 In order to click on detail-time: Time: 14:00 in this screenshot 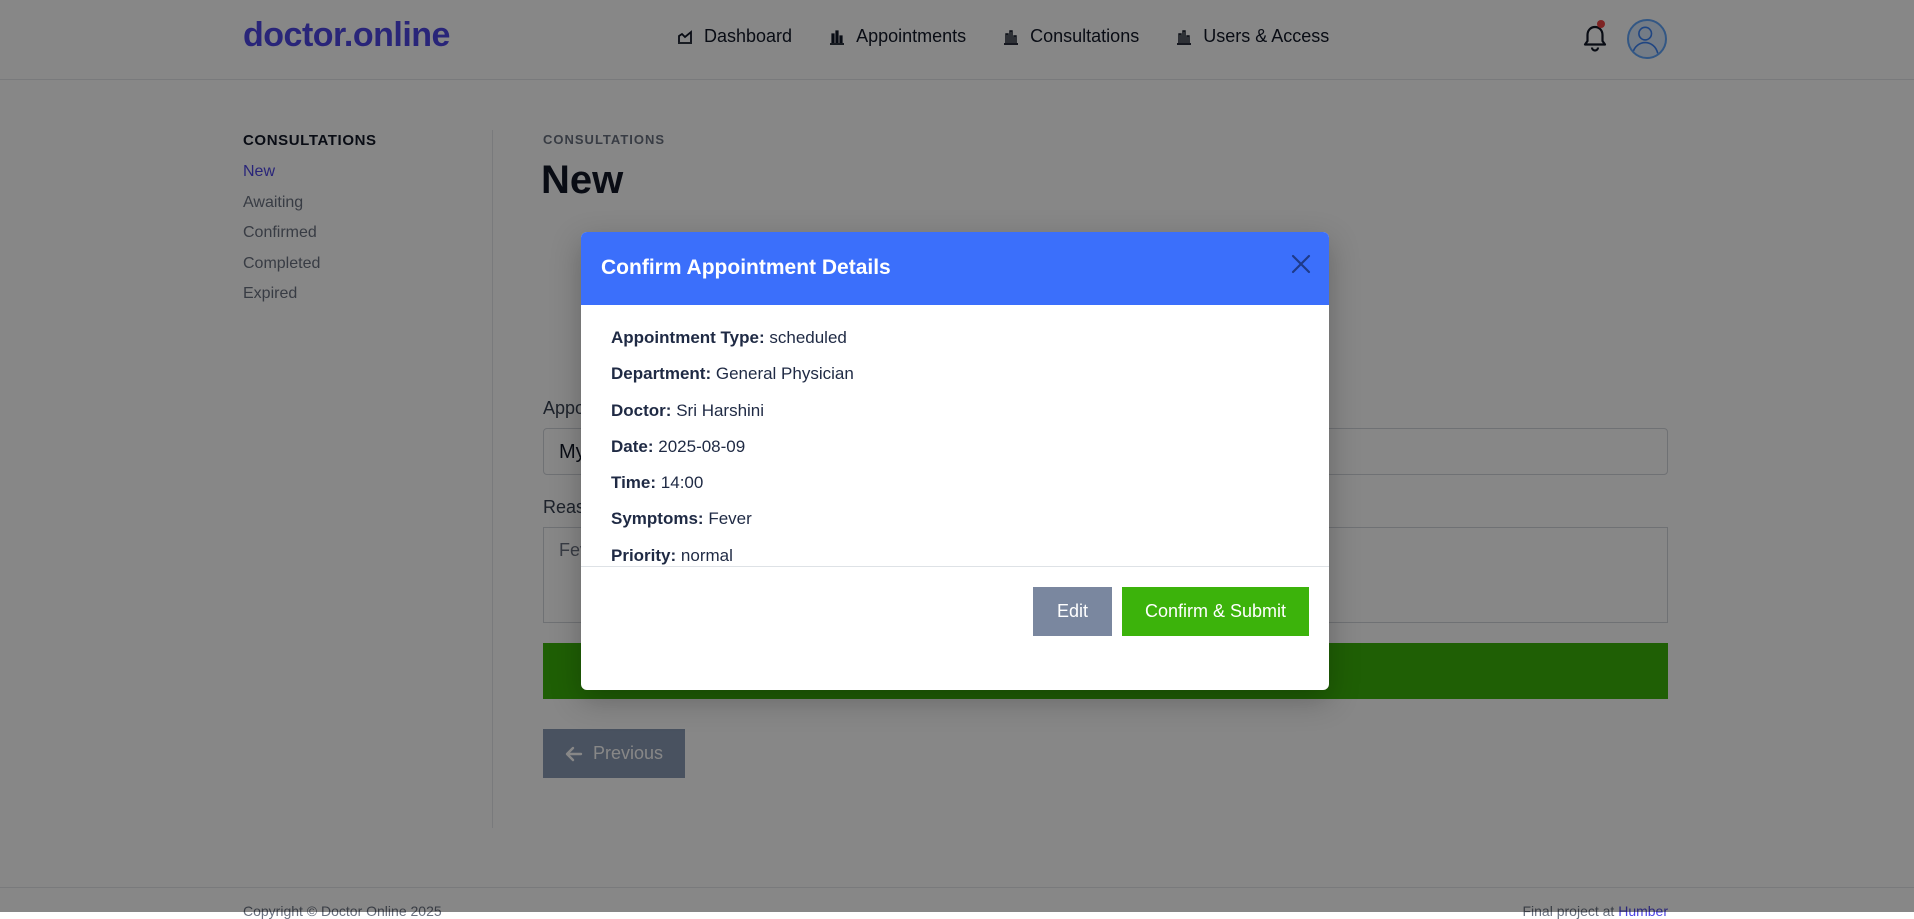, I will do `click(955, 491)`.